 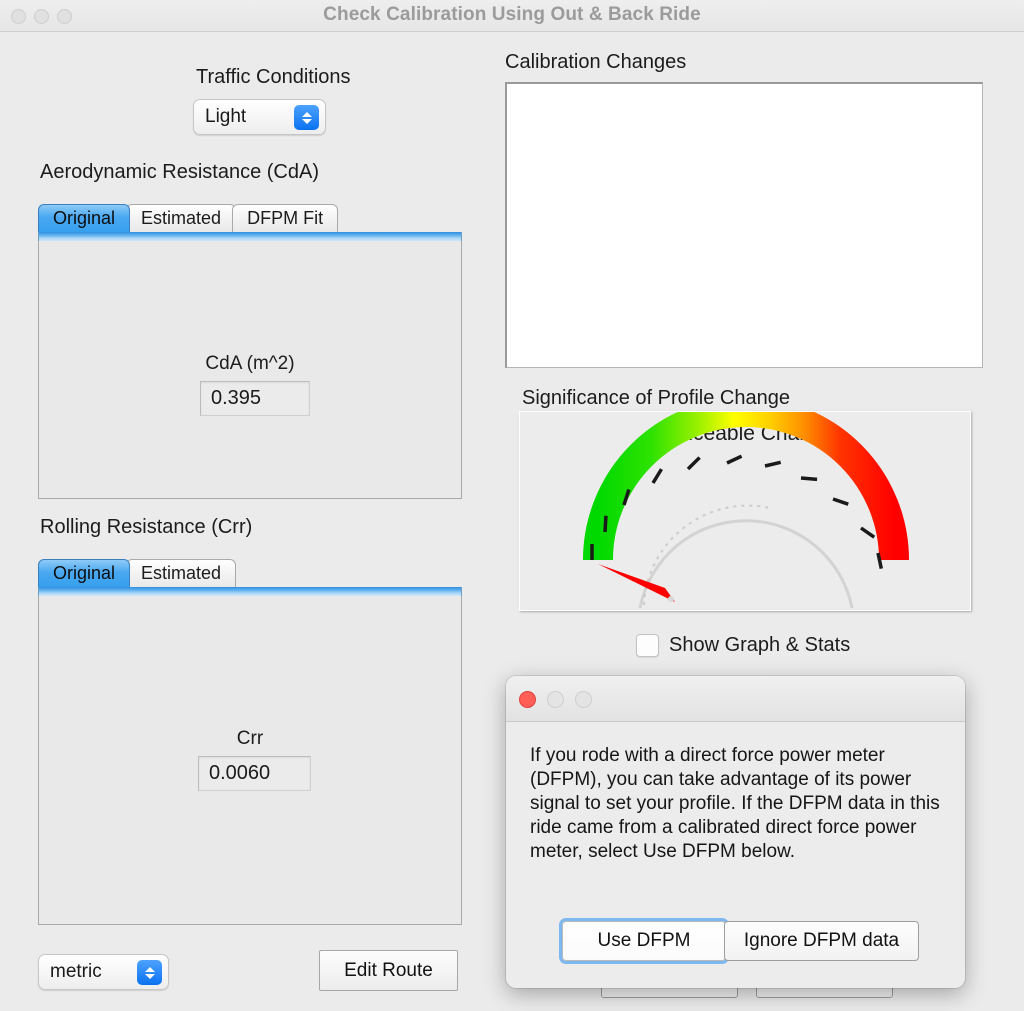 I want to click on aero-tab-panel: CdA (m^2) 0.395, so click(x=250, y=370).